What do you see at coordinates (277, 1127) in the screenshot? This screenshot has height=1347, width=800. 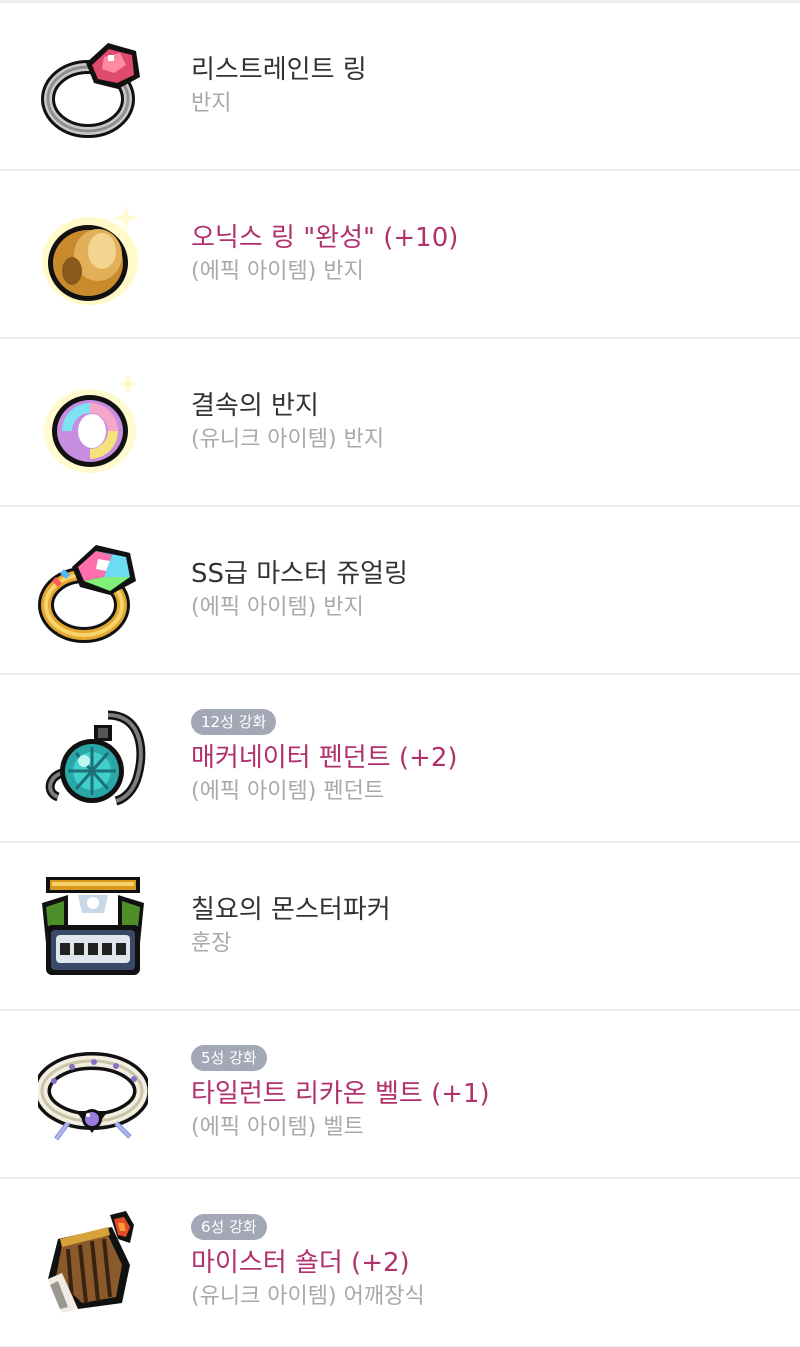 I see `item-type: (에픽 아이템) 벨트` at bounding box center [277, 1127].